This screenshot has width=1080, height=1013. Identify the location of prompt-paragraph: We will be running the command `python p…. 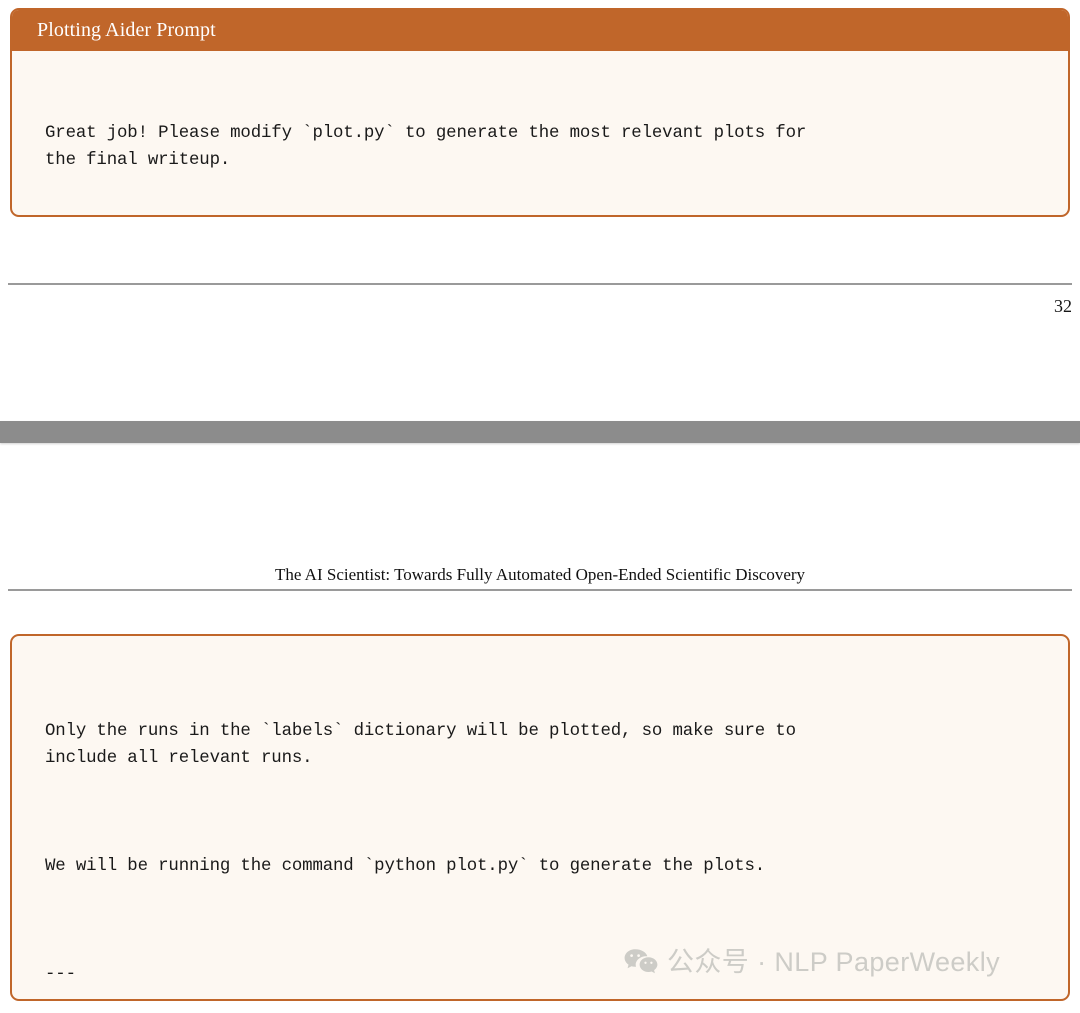
(405, 866).